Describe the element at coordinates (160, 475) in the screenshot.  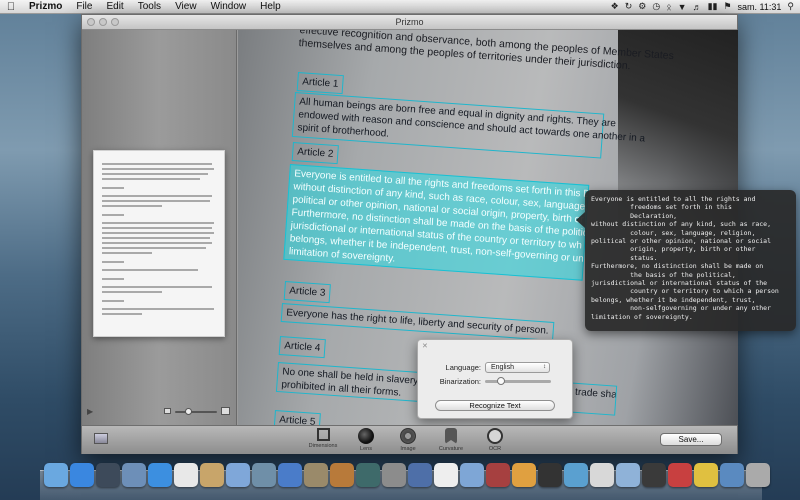
I see `safari-icon` at that location.